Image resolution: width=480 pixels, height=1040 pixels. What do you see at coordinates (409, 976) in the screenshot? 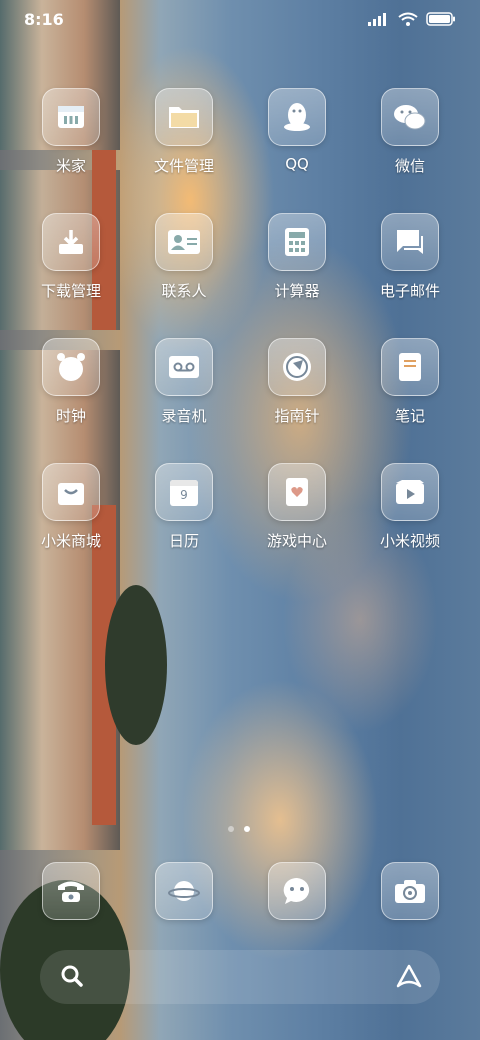
I see `assistant-icon` at bounding box center [409, 976].